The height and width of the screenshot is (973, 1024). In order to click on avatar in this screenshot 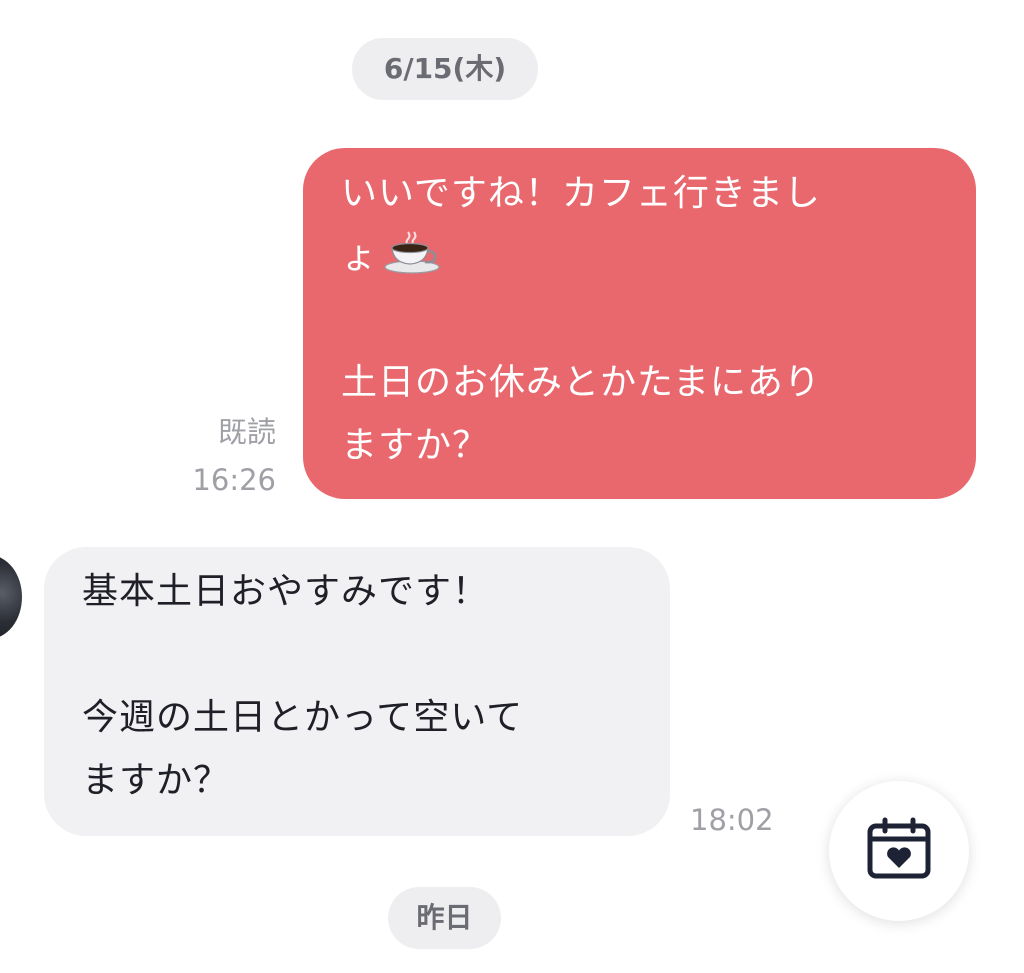, I will do `click(11, 597)`.